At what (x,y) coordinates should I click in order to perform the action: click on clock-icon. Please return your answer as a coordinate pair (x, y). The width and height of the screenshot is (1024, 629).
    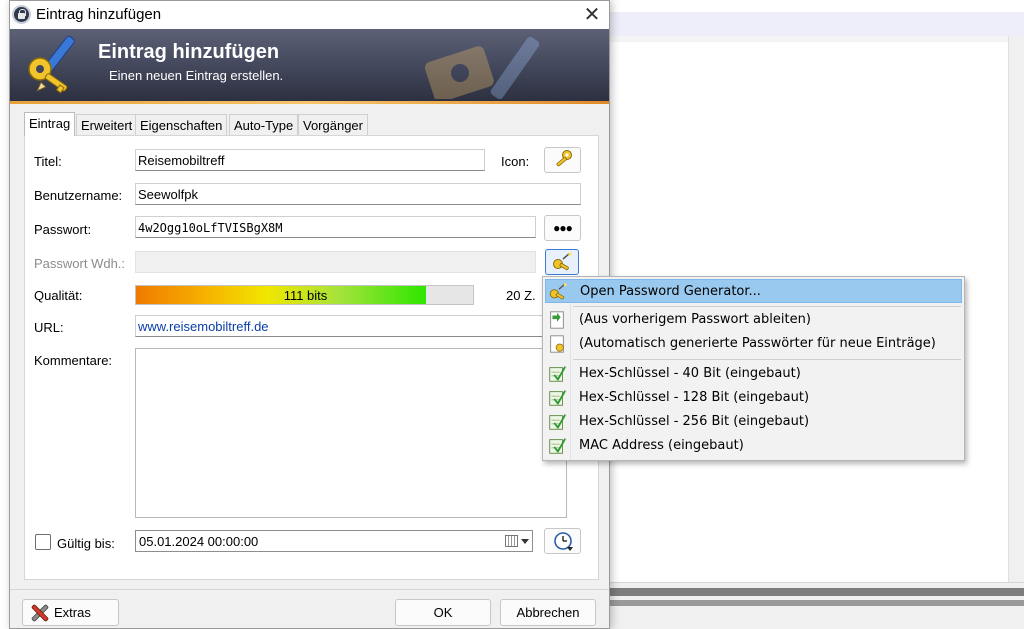
    Looking at the image, I should click on (563, 541).